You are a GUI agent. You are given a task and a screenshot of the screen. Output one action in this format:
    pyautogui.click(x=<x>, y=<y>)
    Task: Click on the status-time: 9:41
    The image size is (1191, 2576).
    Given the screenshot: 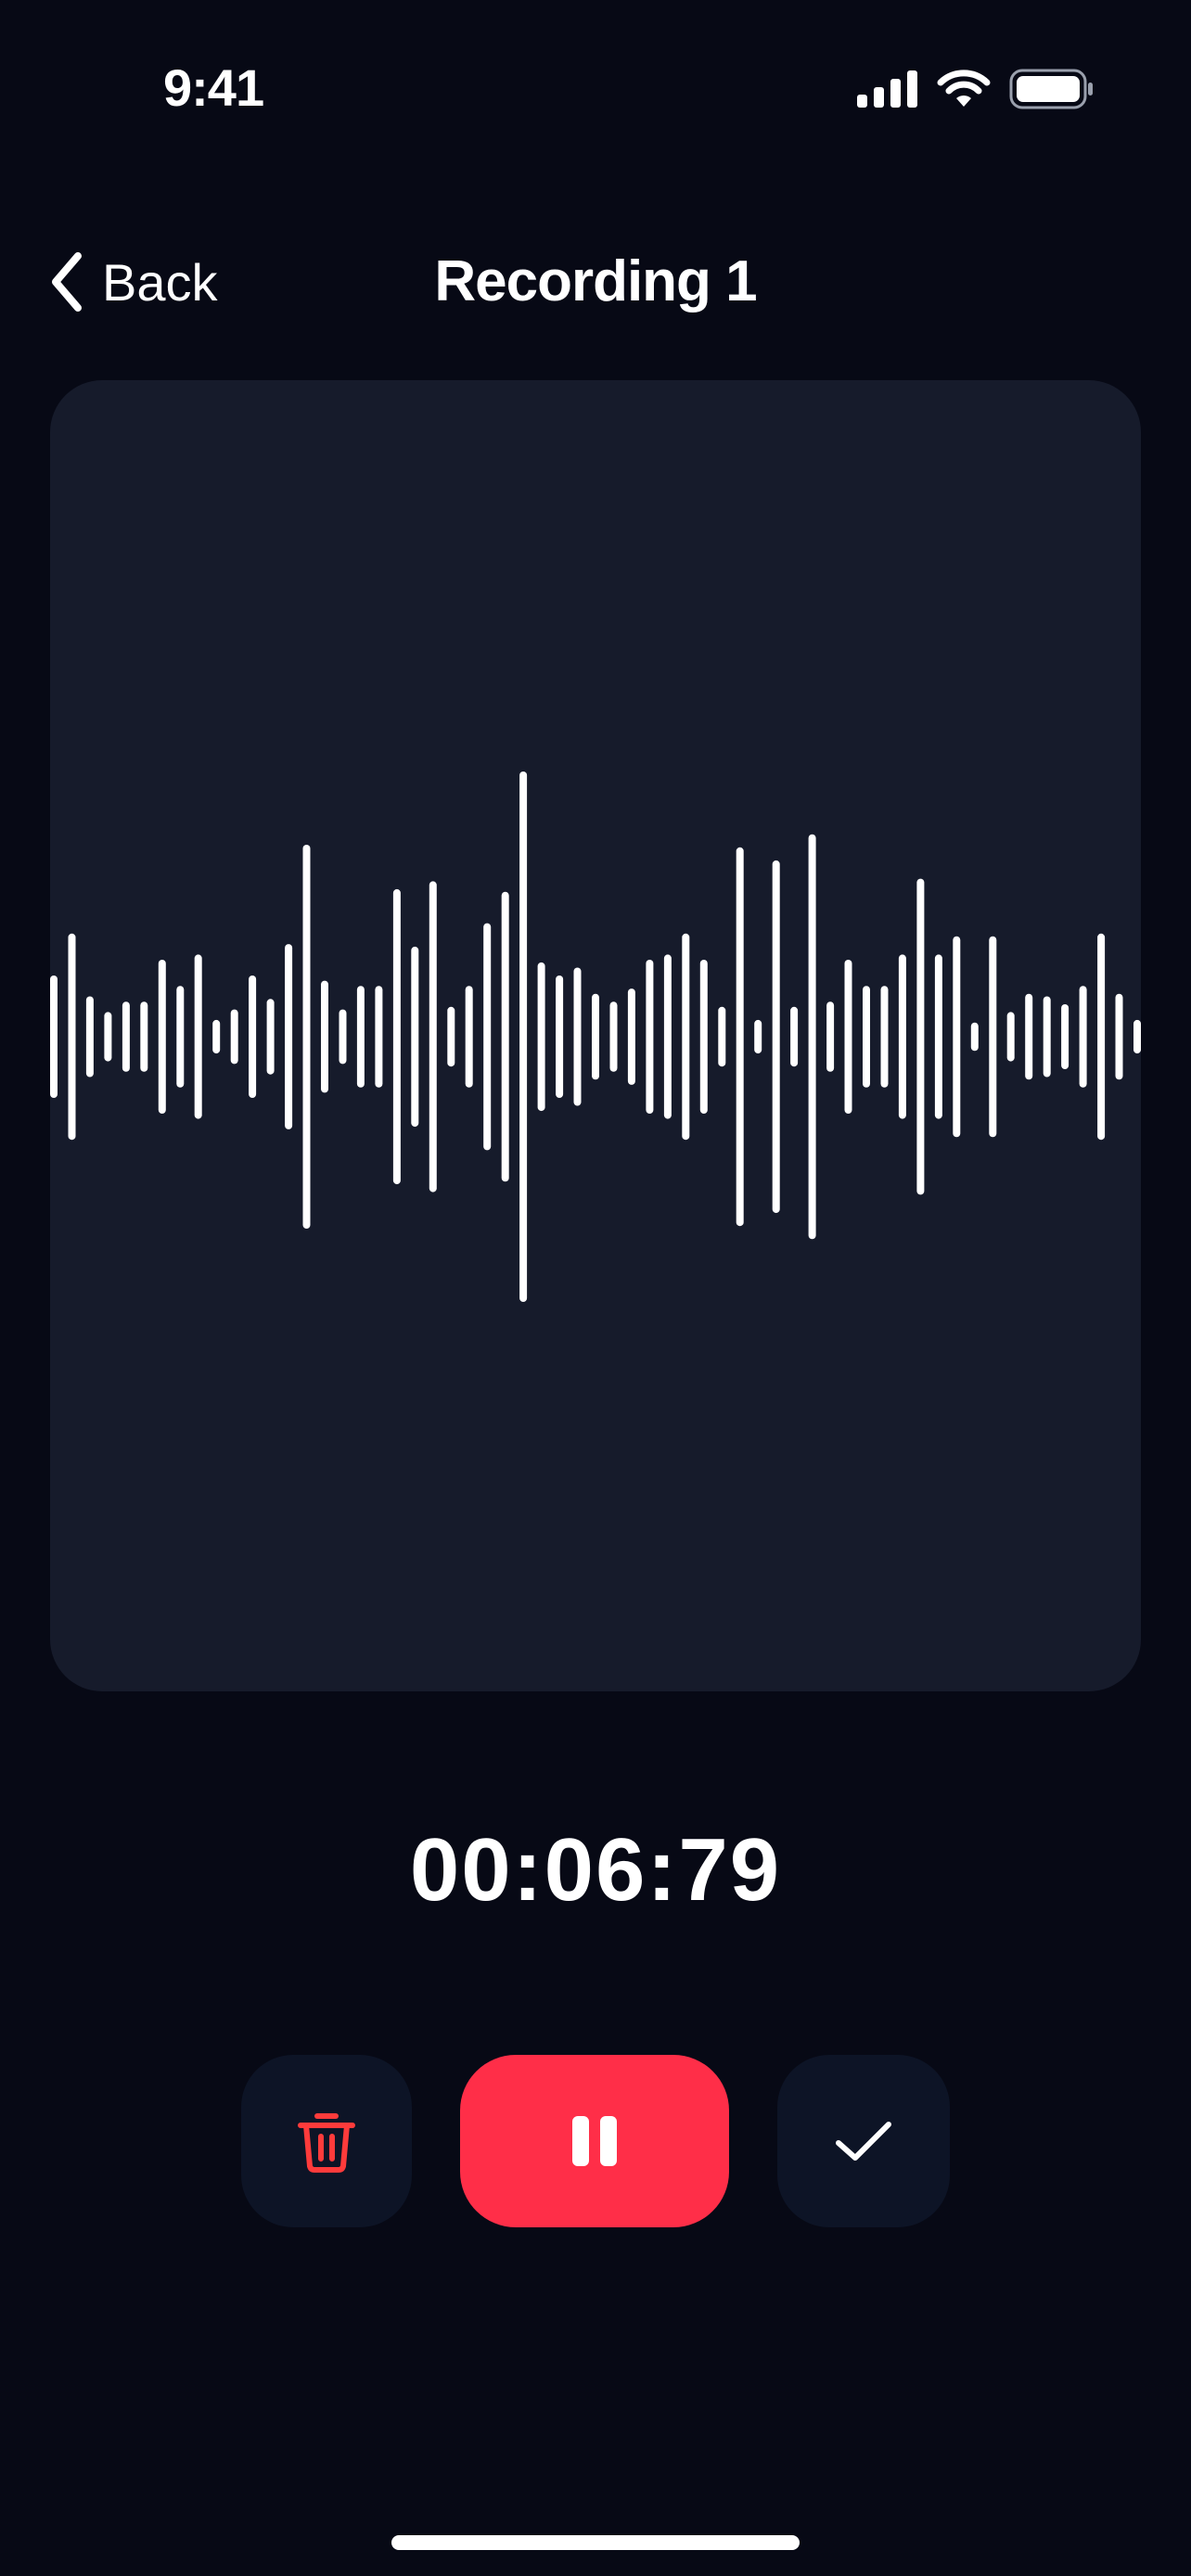 What is the action you would take?
    pyautogui.click(x=213, y=87)
    